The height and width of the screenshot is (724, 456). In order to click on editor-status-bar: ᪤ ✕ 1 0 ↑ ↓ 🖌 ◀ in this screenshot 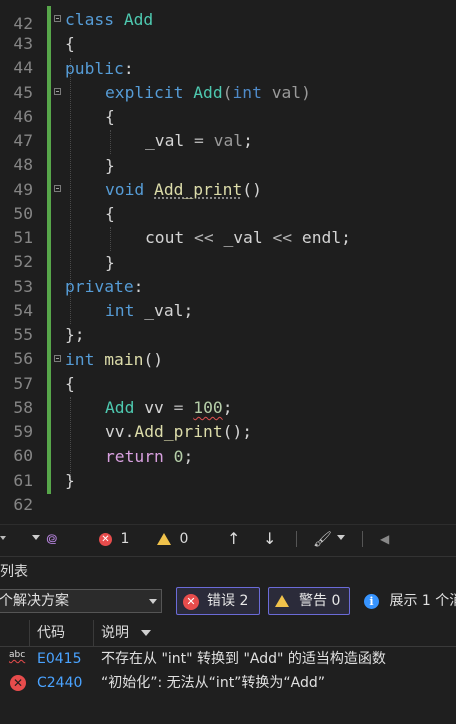, I will do `click(228, 538)`.